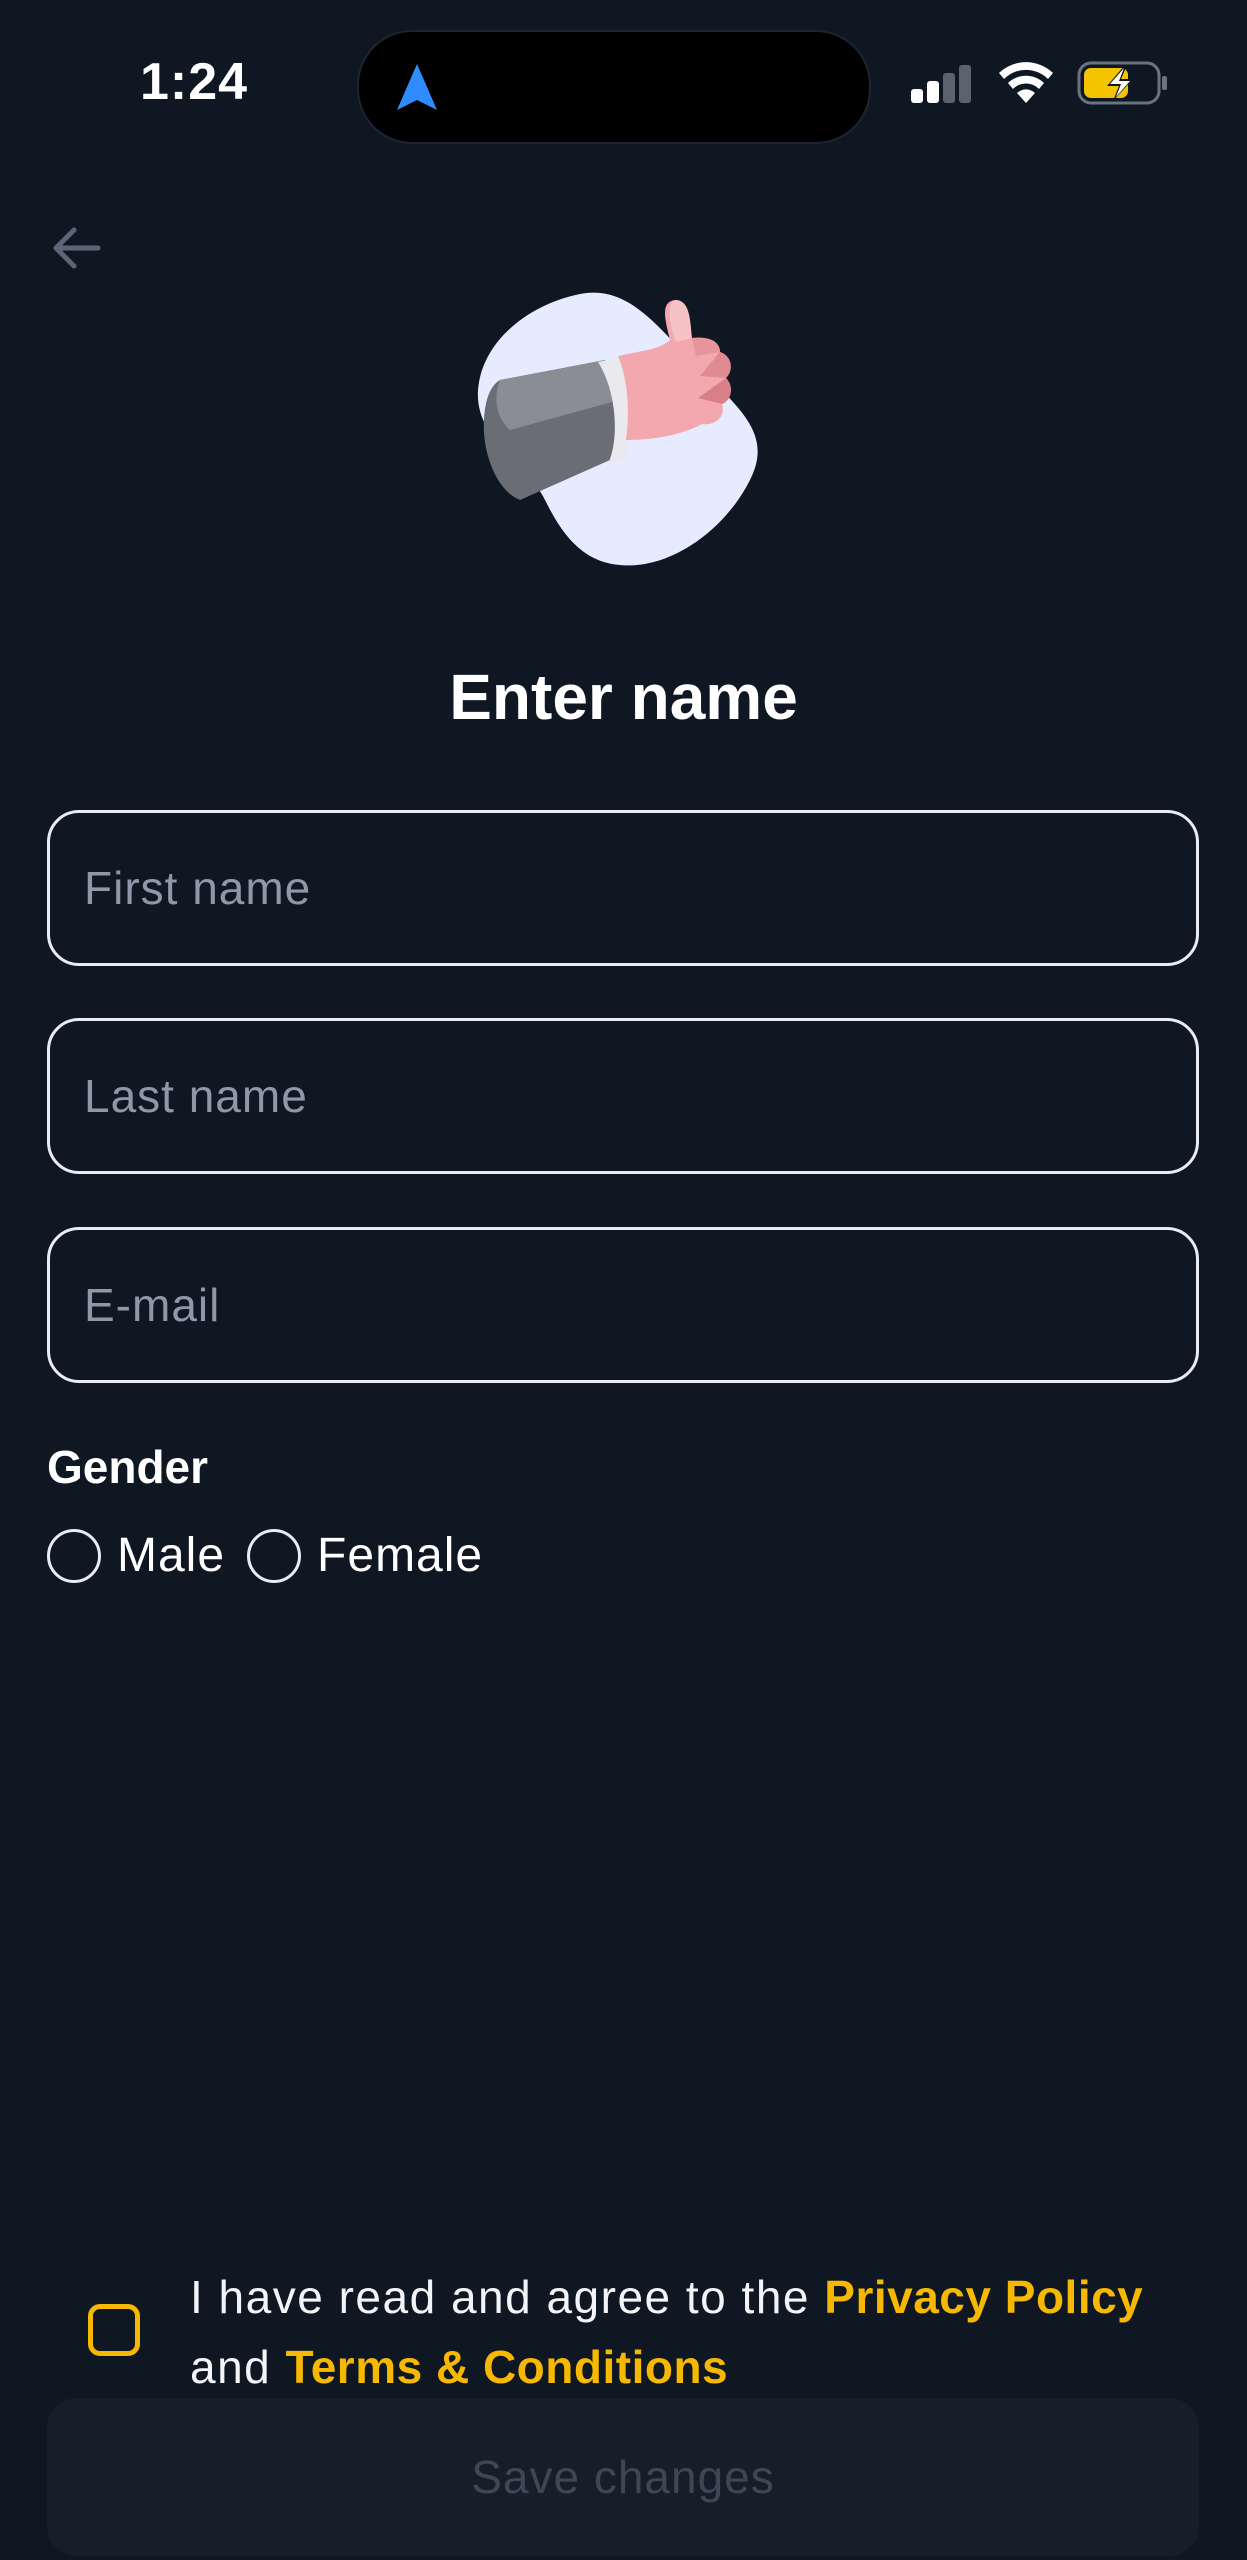  Describe the element at coordinates (128, 1467) in the screenshot. I see `gender-label: Gender` at that location.